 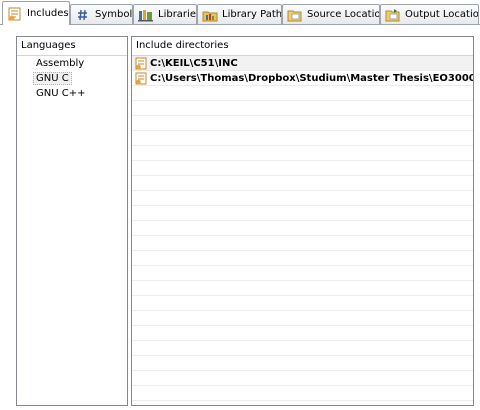 What do you see at coordinates (48, 13) in the screenshot?
I see `tab-label: Includes` at bounding box center [48, 13].